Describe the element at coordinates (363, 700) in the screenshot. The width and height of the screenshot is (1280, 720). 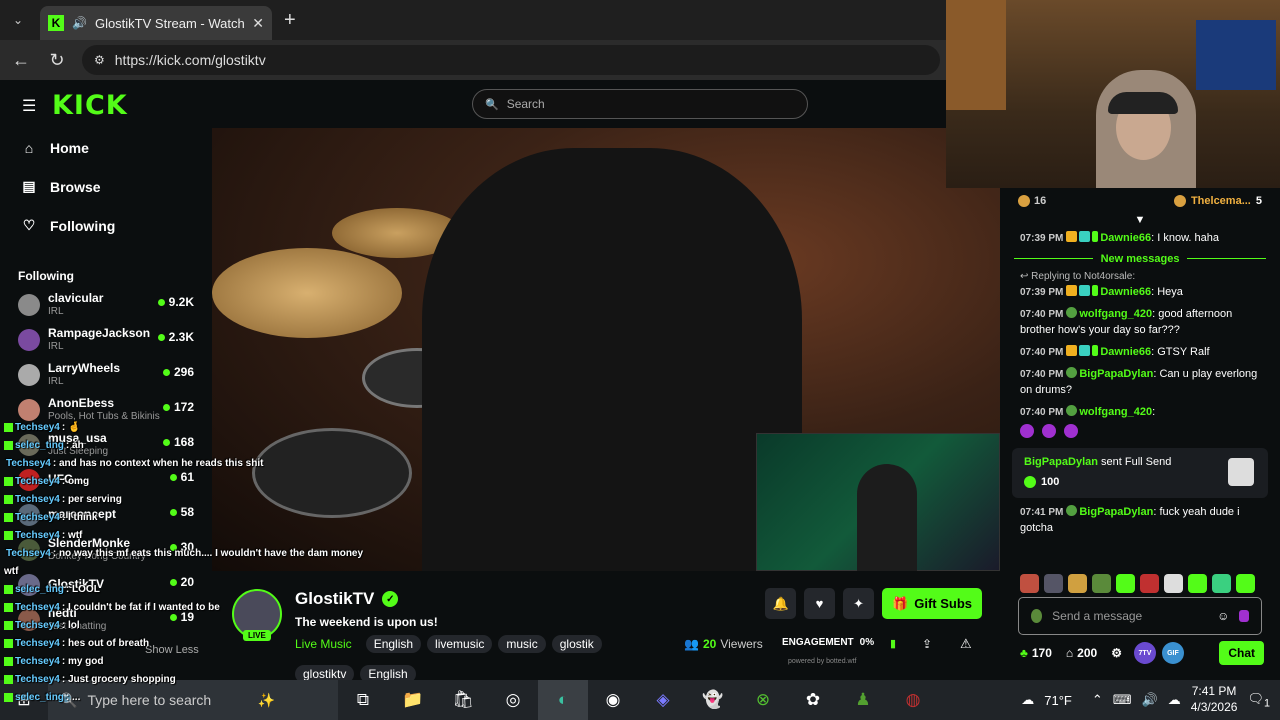
I see `task-view-icon: ⧉` at that location.